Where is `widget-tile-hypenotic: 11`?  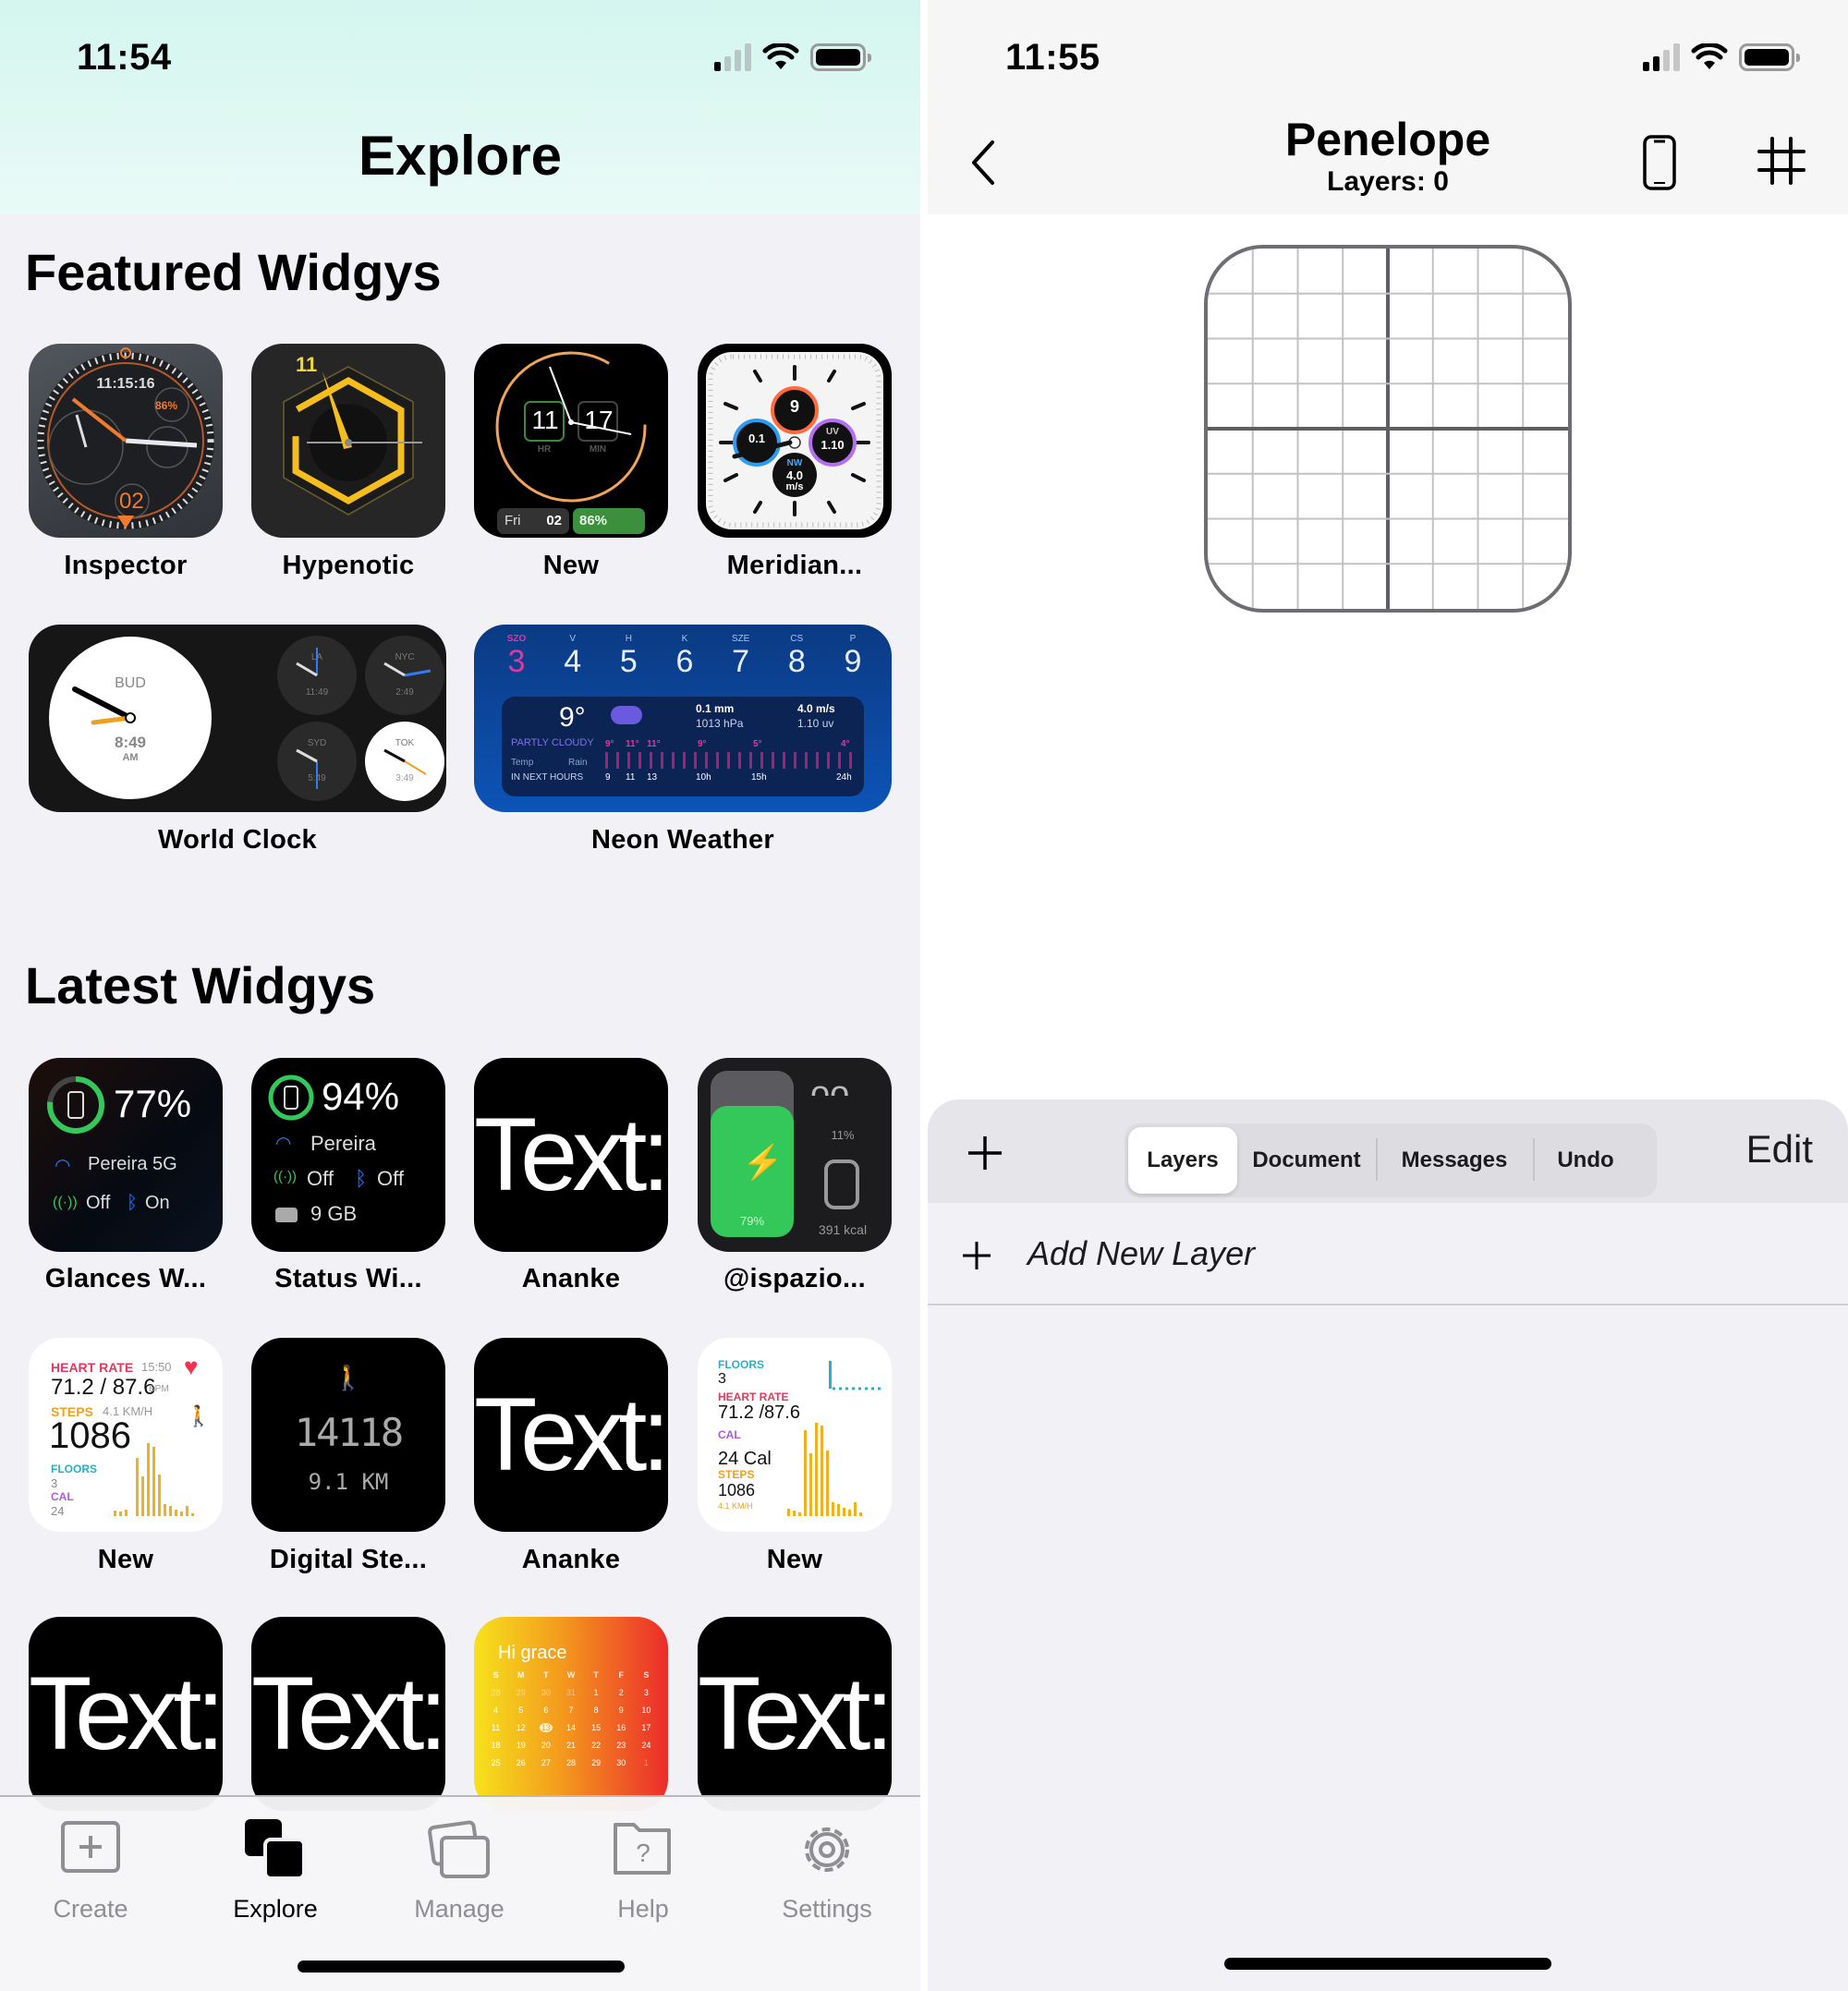 widget-tile-hypenotic: 11 is located at coordinates (348, 441).